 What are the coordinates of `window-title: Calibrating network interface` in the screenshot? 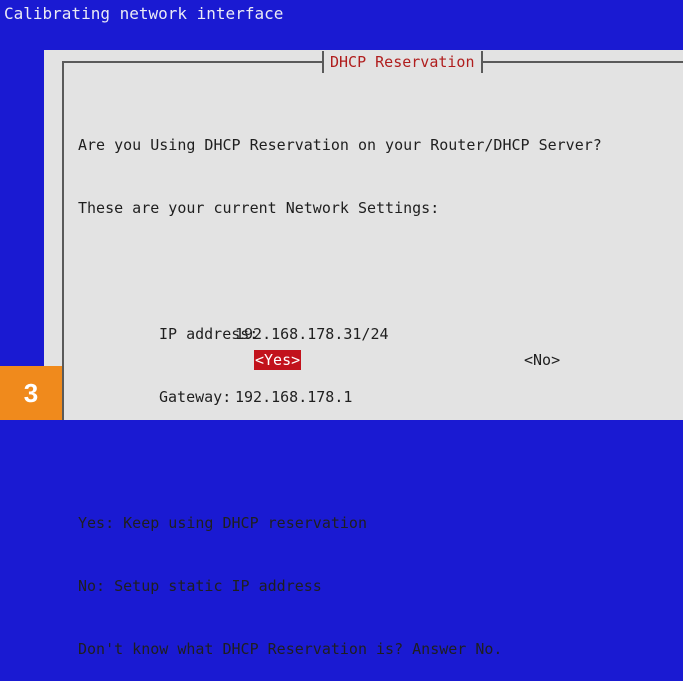 It's located at (144, 13).